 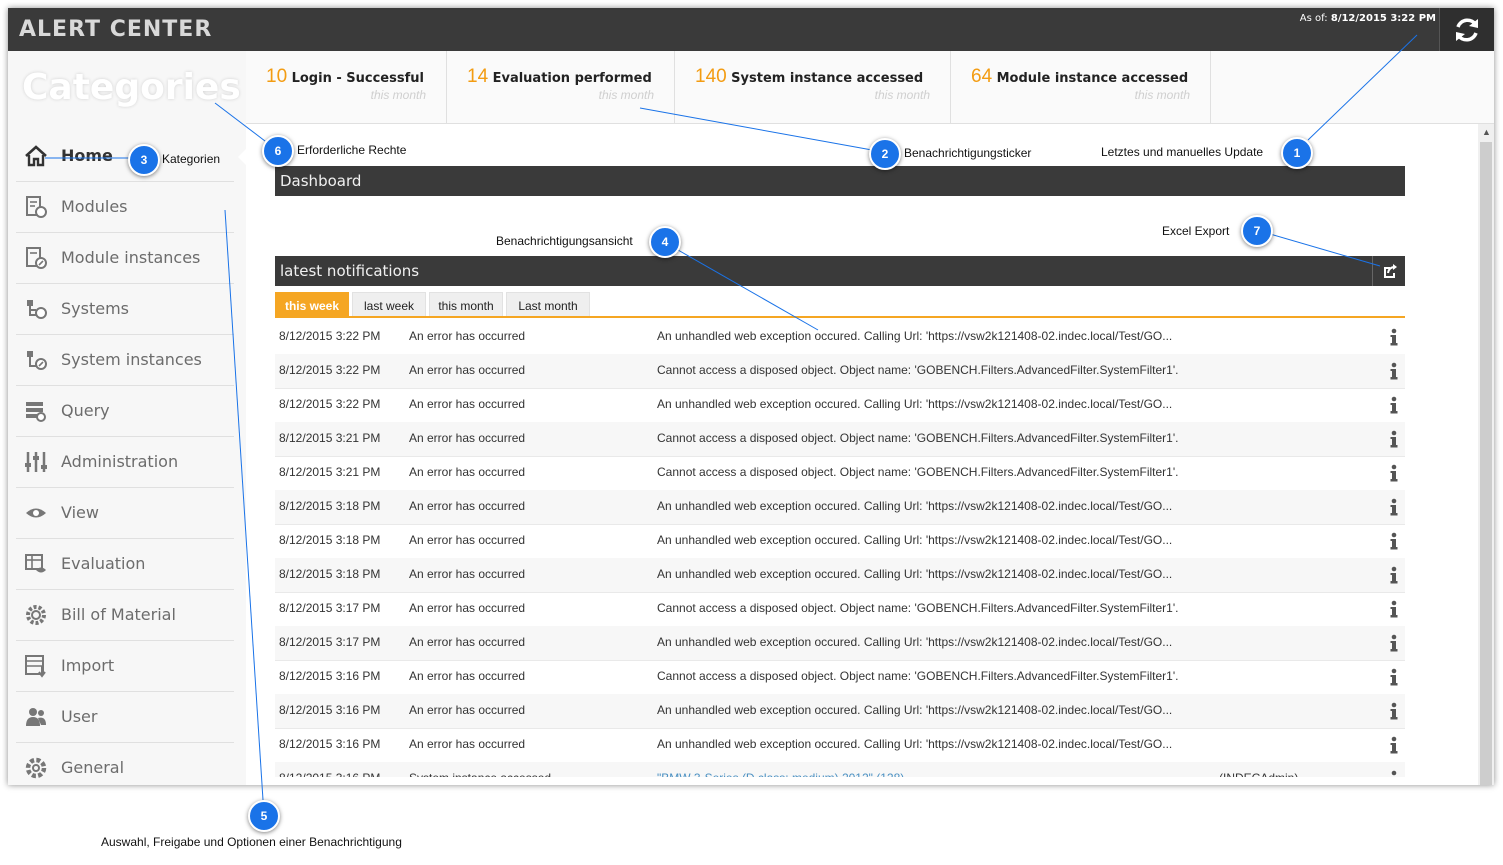 What do you see at coordinates (466, 304) in the screenshot?
I see `tab-this-month: this month` at bounding box center [466, 304].